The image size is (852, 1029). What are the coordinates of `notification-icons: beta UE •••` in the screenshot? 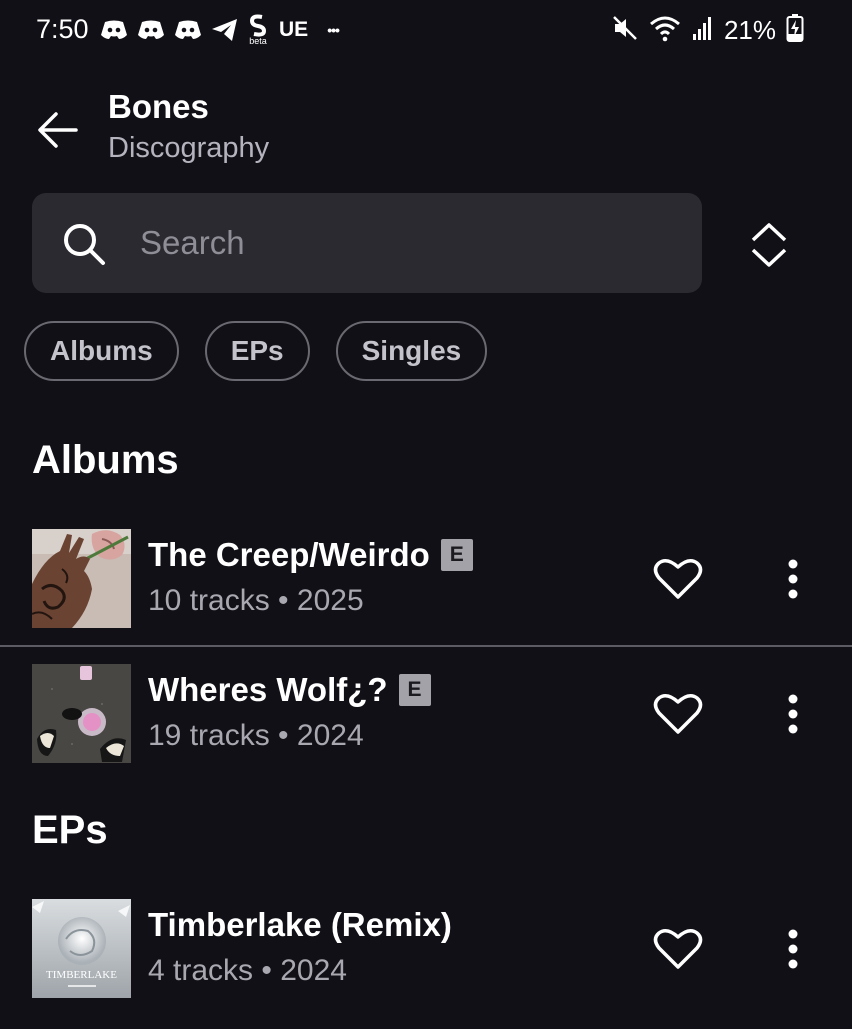 It's located at (220, 30).